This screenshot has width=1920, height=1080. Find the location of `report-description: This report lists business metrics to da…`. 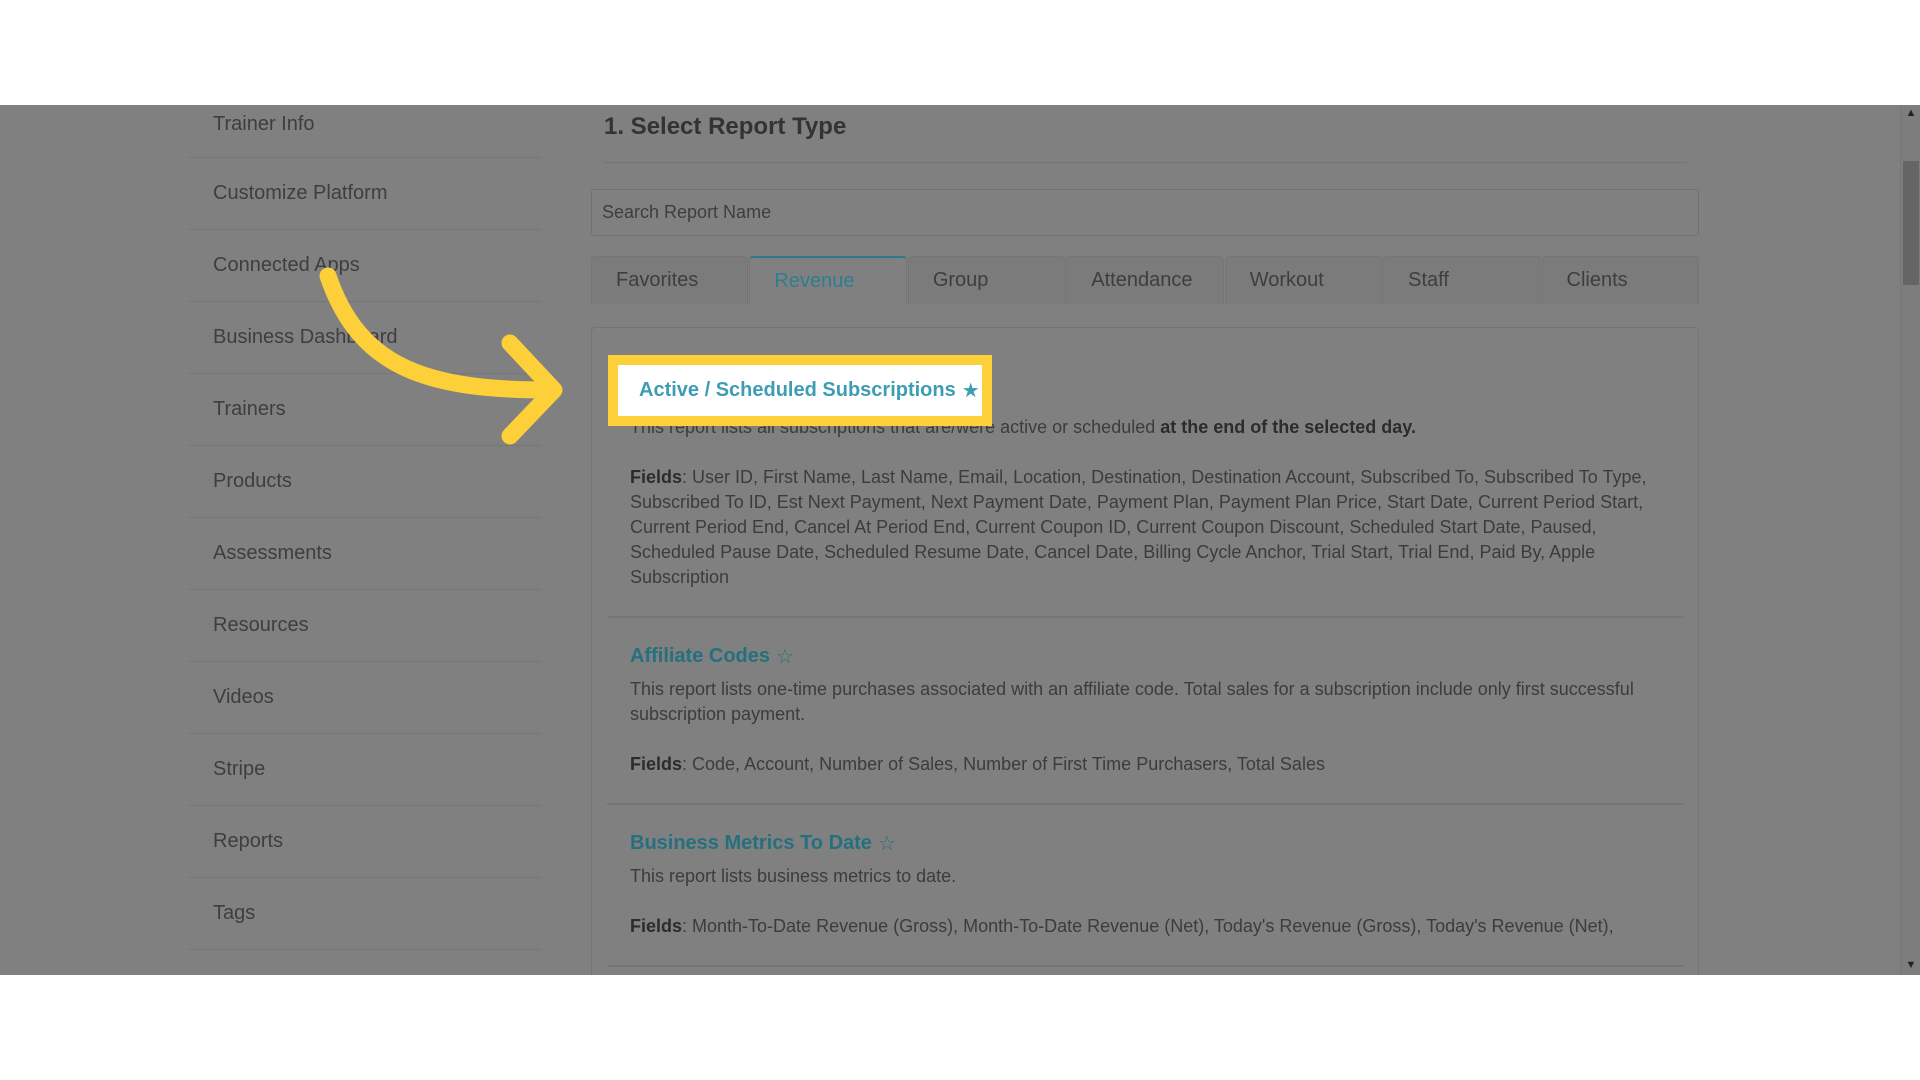

report-description: This report lists business metrics to da… is located at coordinates (793, 876).